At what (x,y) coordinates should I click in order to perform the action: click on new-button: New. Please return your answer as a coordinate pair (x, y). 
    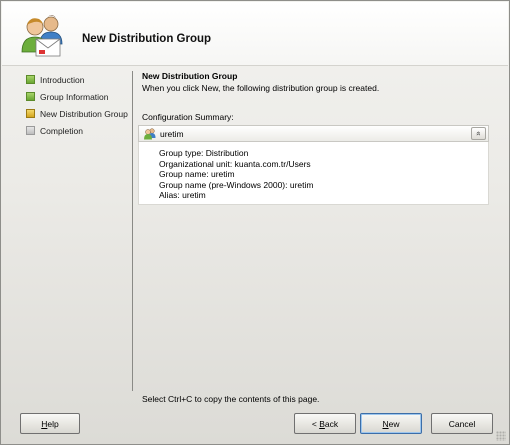
    Looking at the image, I should click on (391, 423).